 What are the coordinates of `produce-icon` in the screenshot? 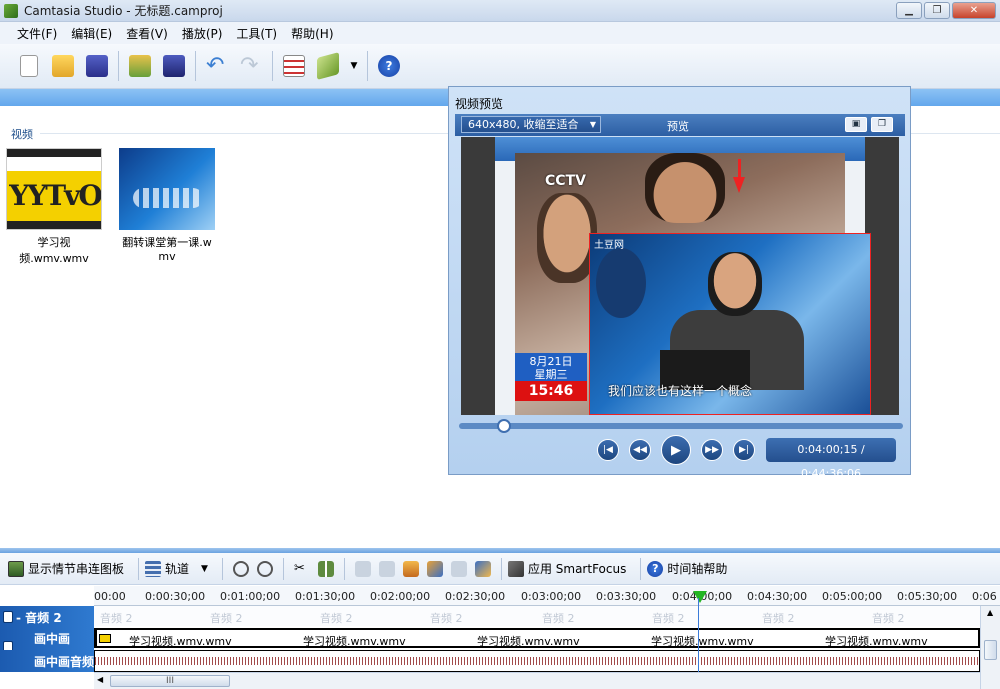 It's located at (328, 66).